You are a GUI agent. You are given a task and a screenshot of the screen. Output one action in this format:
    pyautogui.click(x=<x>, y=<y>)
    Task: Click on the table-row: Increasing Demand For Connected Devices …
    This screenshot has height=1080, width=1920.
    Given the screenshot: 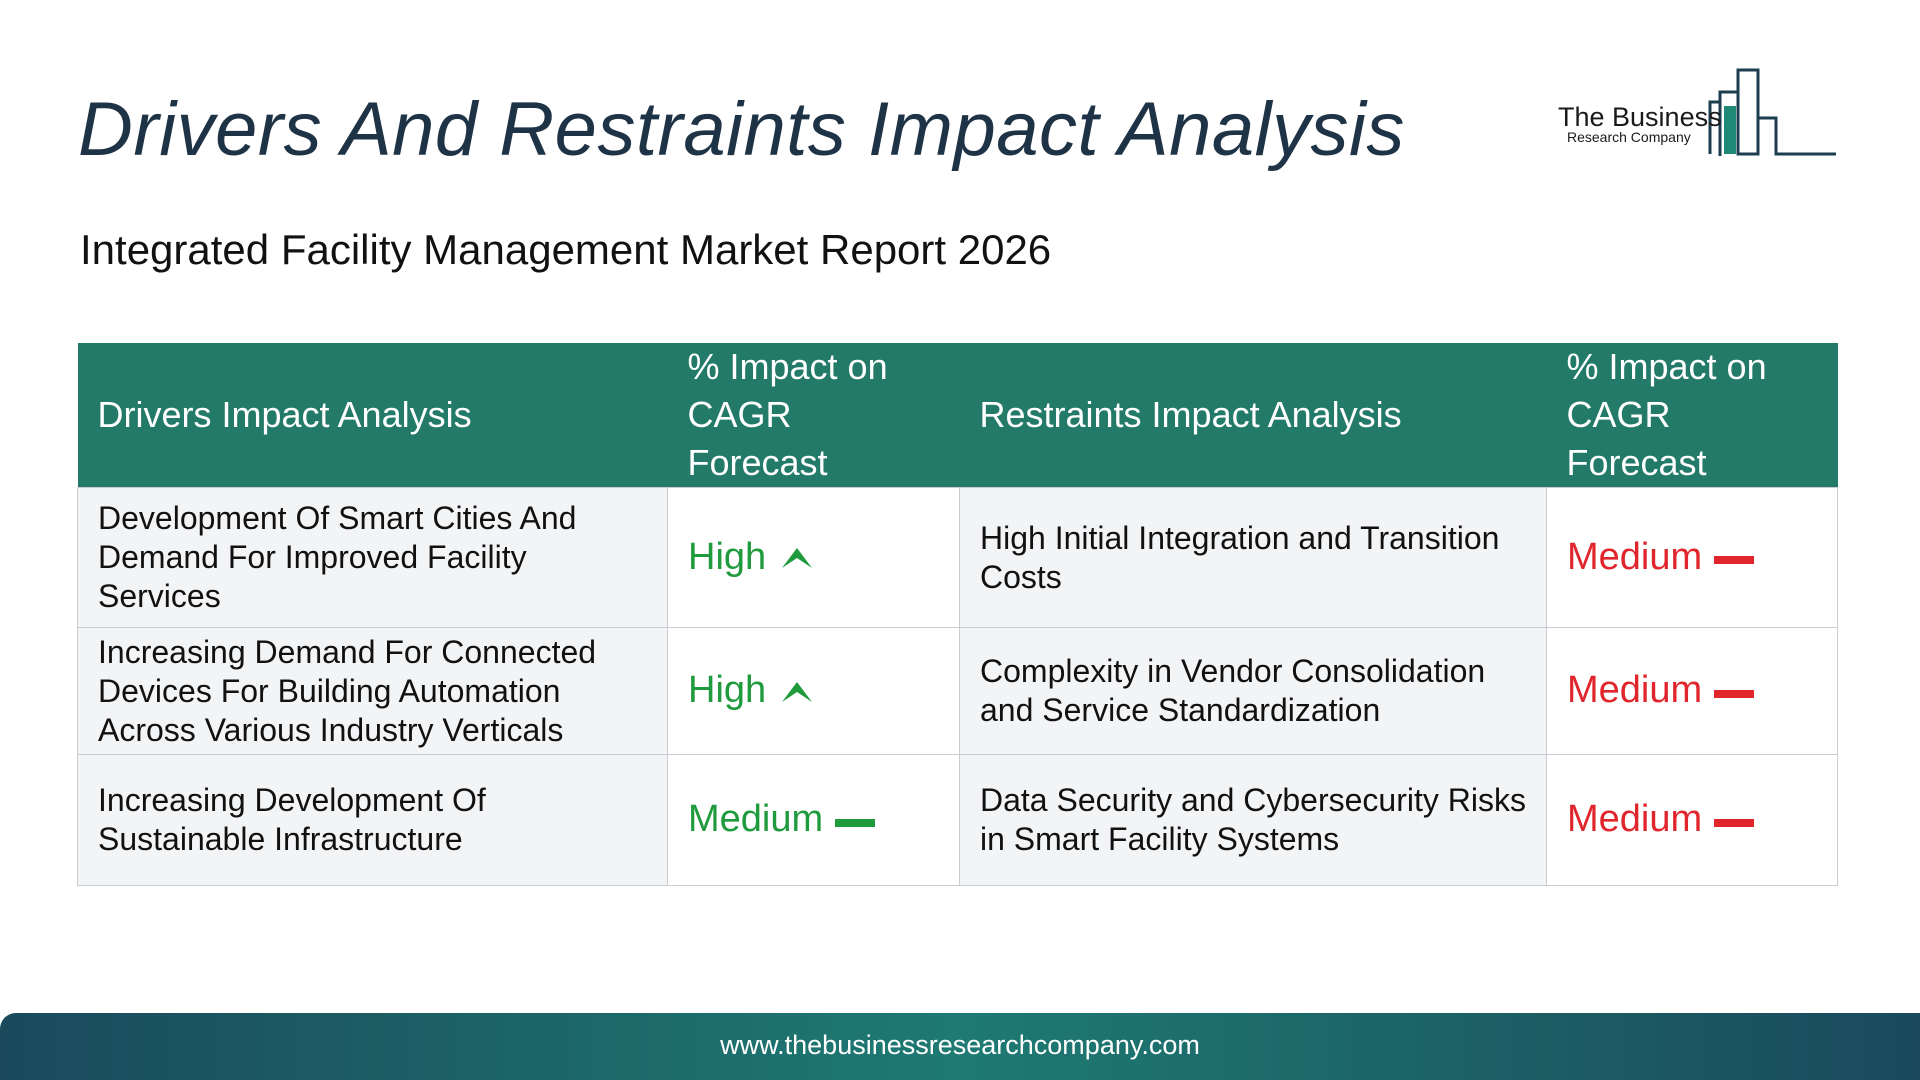 What is the action you would take?
    pyautogui.click(x=957, y=691)
    